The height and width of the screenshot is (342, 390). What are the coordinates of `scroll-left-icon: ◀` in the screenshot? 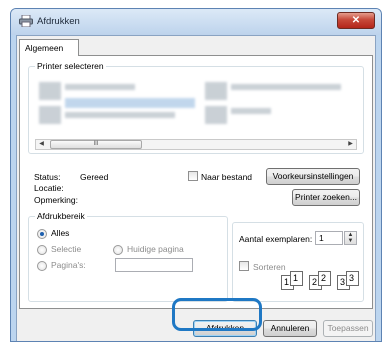 It's located at (41, 144).